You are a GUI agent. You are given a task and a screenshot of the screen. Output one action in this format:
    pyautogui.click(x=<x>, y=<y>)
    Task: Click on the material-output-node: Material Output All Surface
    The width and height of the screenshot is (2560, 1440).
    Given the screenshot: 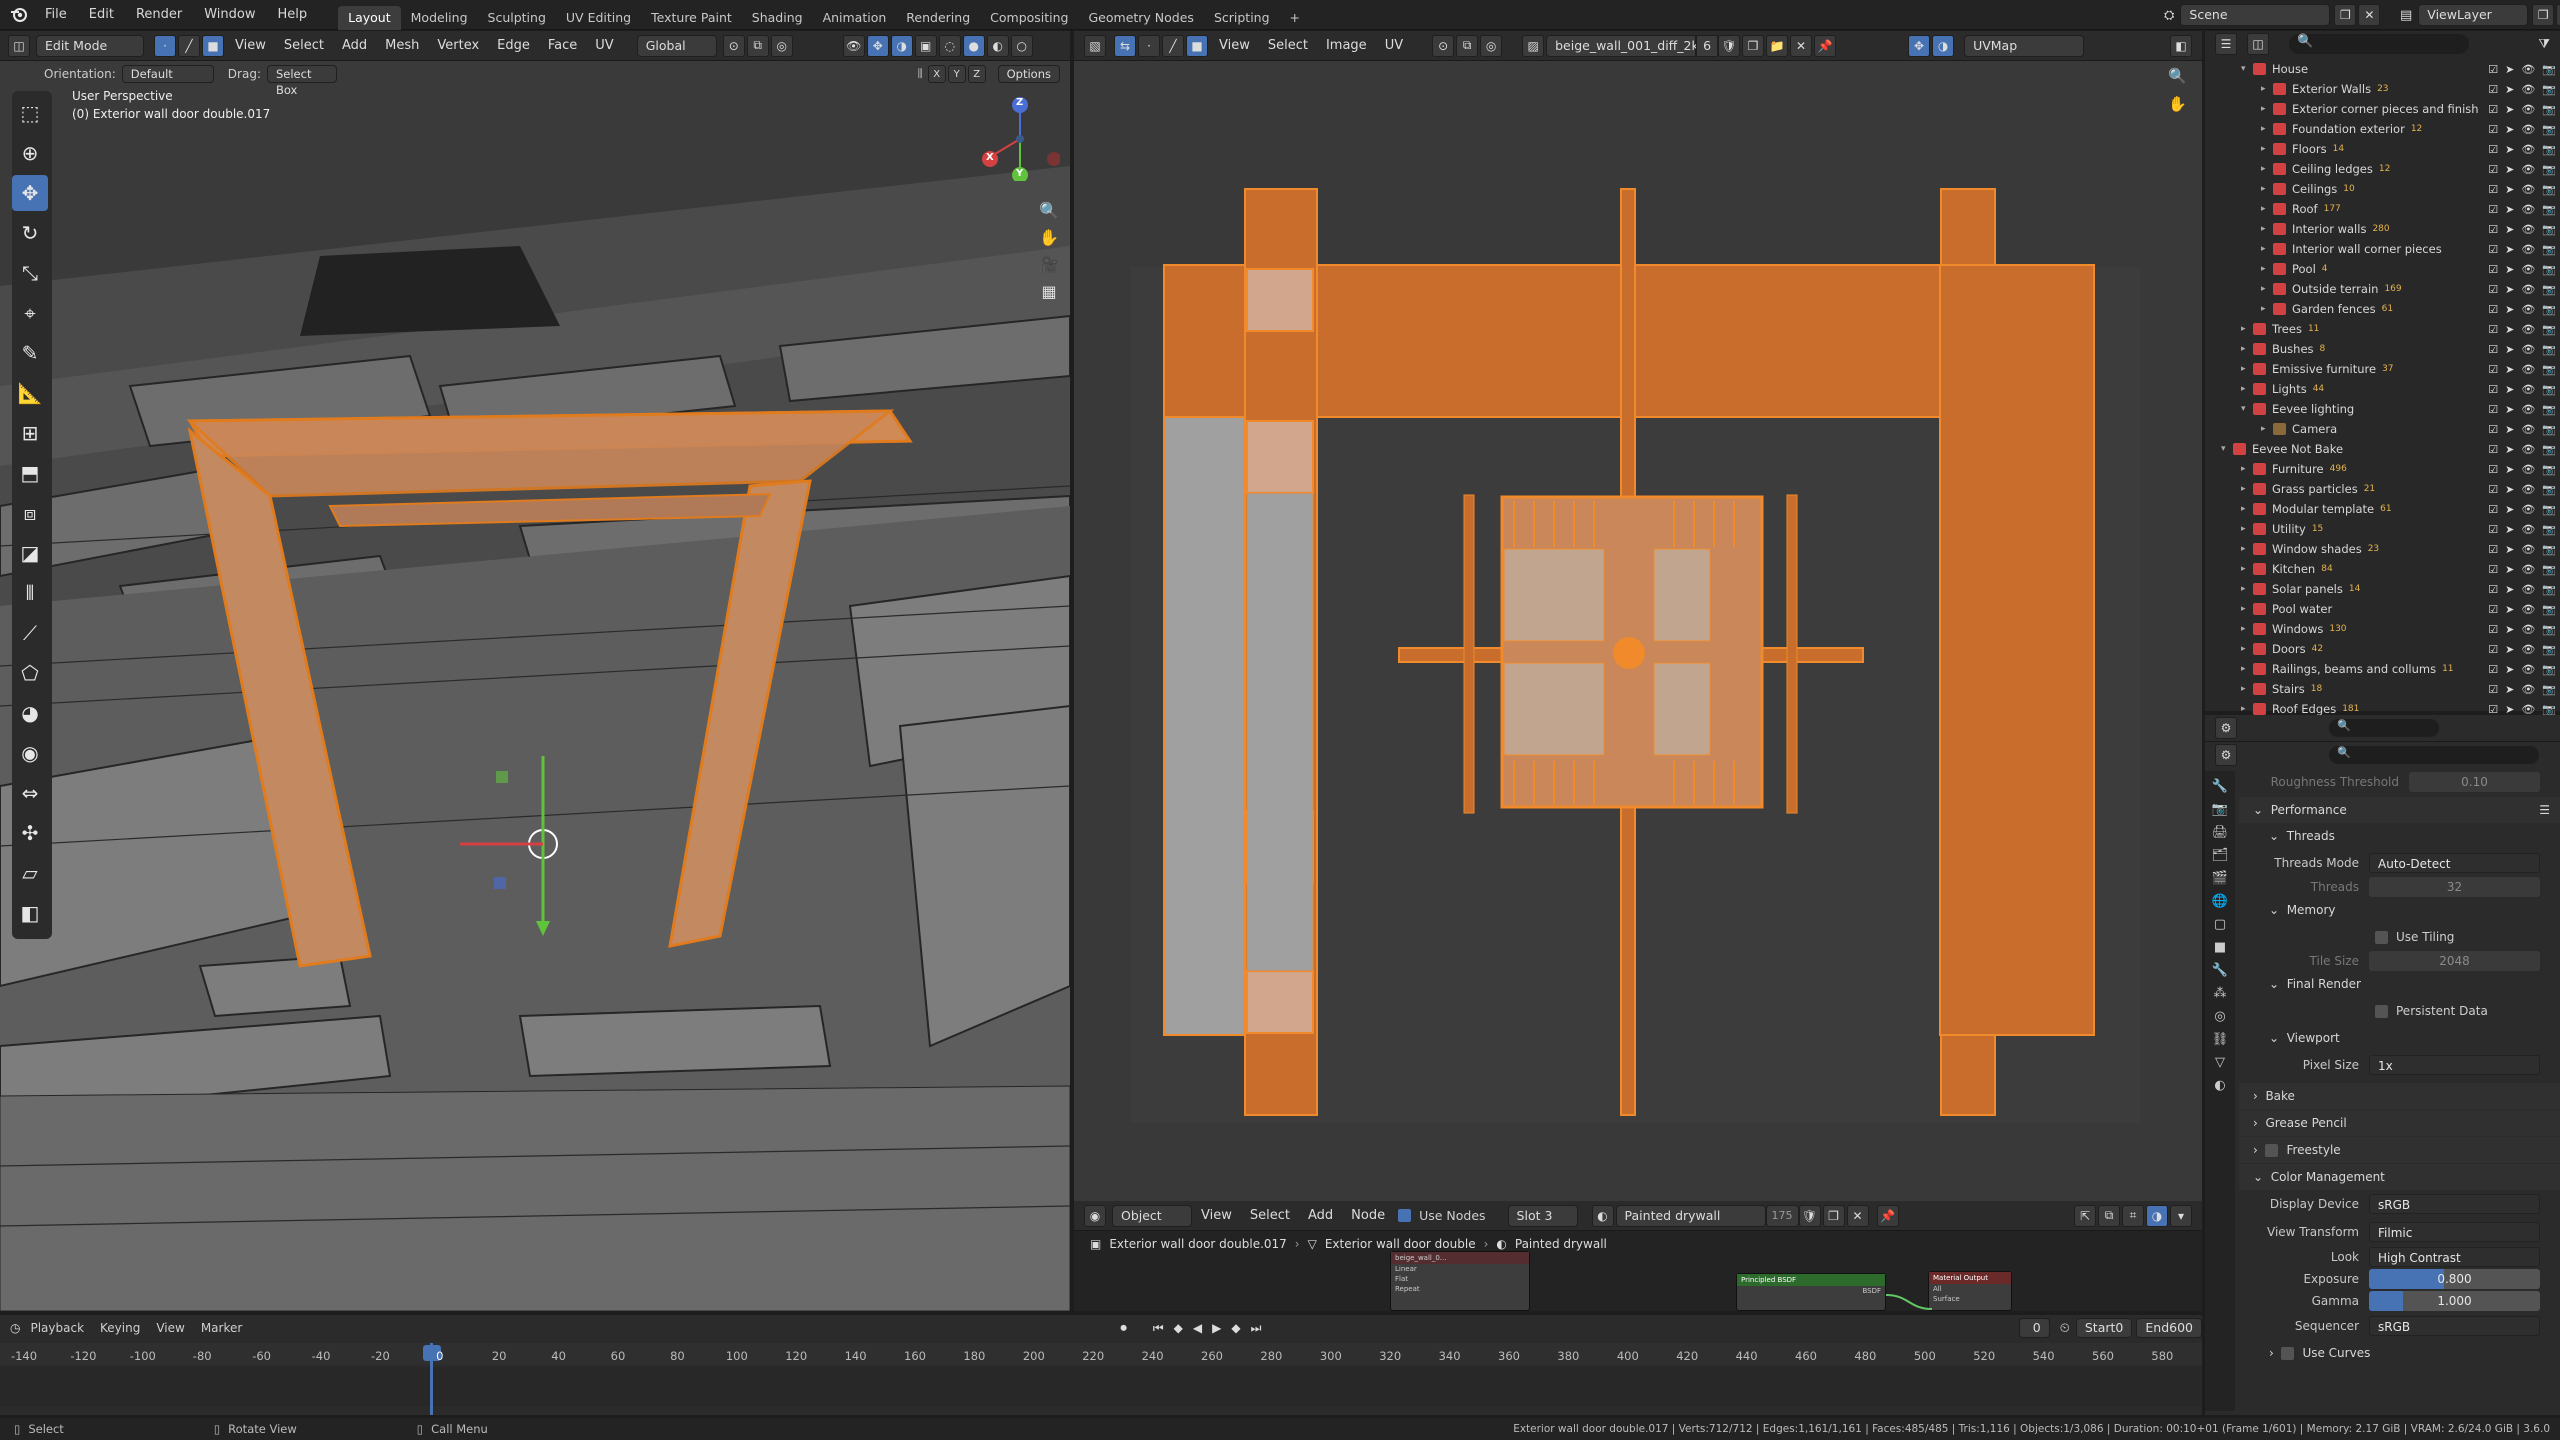 What is the action you would take?
    pyautogui.click(x=1970, y=1291)
    